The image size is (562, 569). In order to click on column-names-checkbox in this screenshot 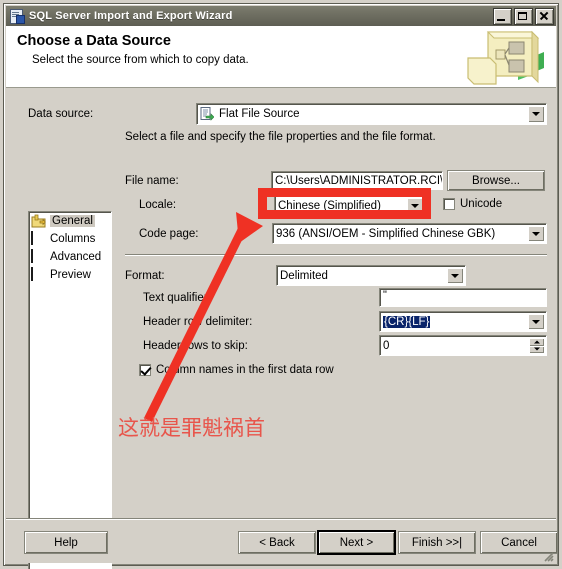, I will do `click(145, 370)`.